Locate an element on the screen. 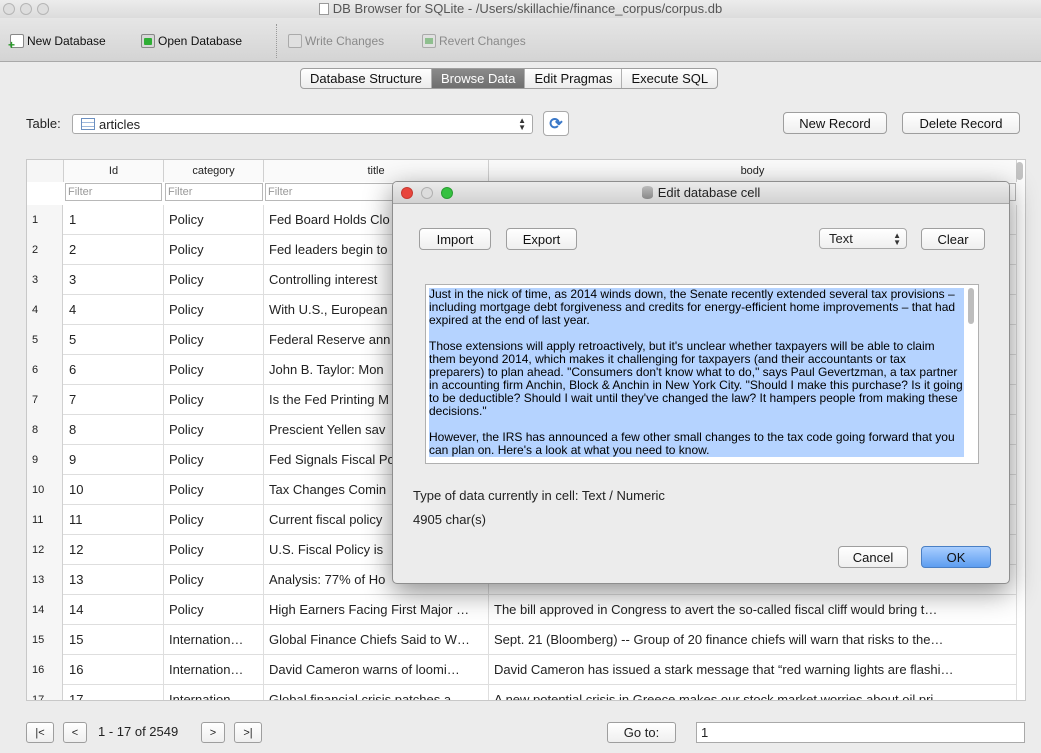 The width and height of the screenshot is (1041, 753). dialog-zoom-button is located at coordinates (447, 193).